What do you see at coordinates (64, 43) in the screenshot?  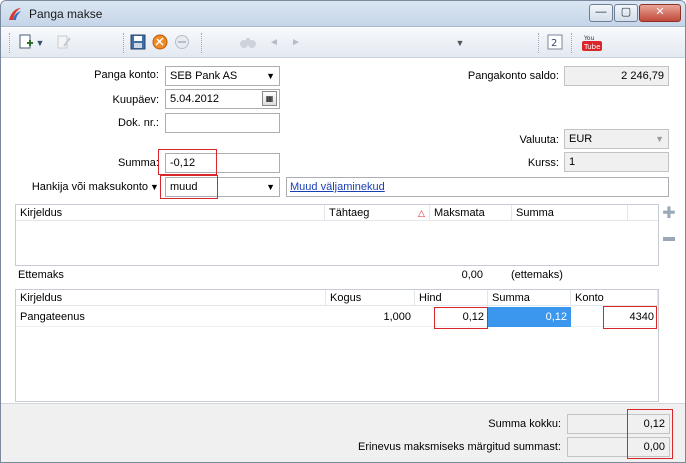 I see `edit-icon` at bounding box center [64, 43].